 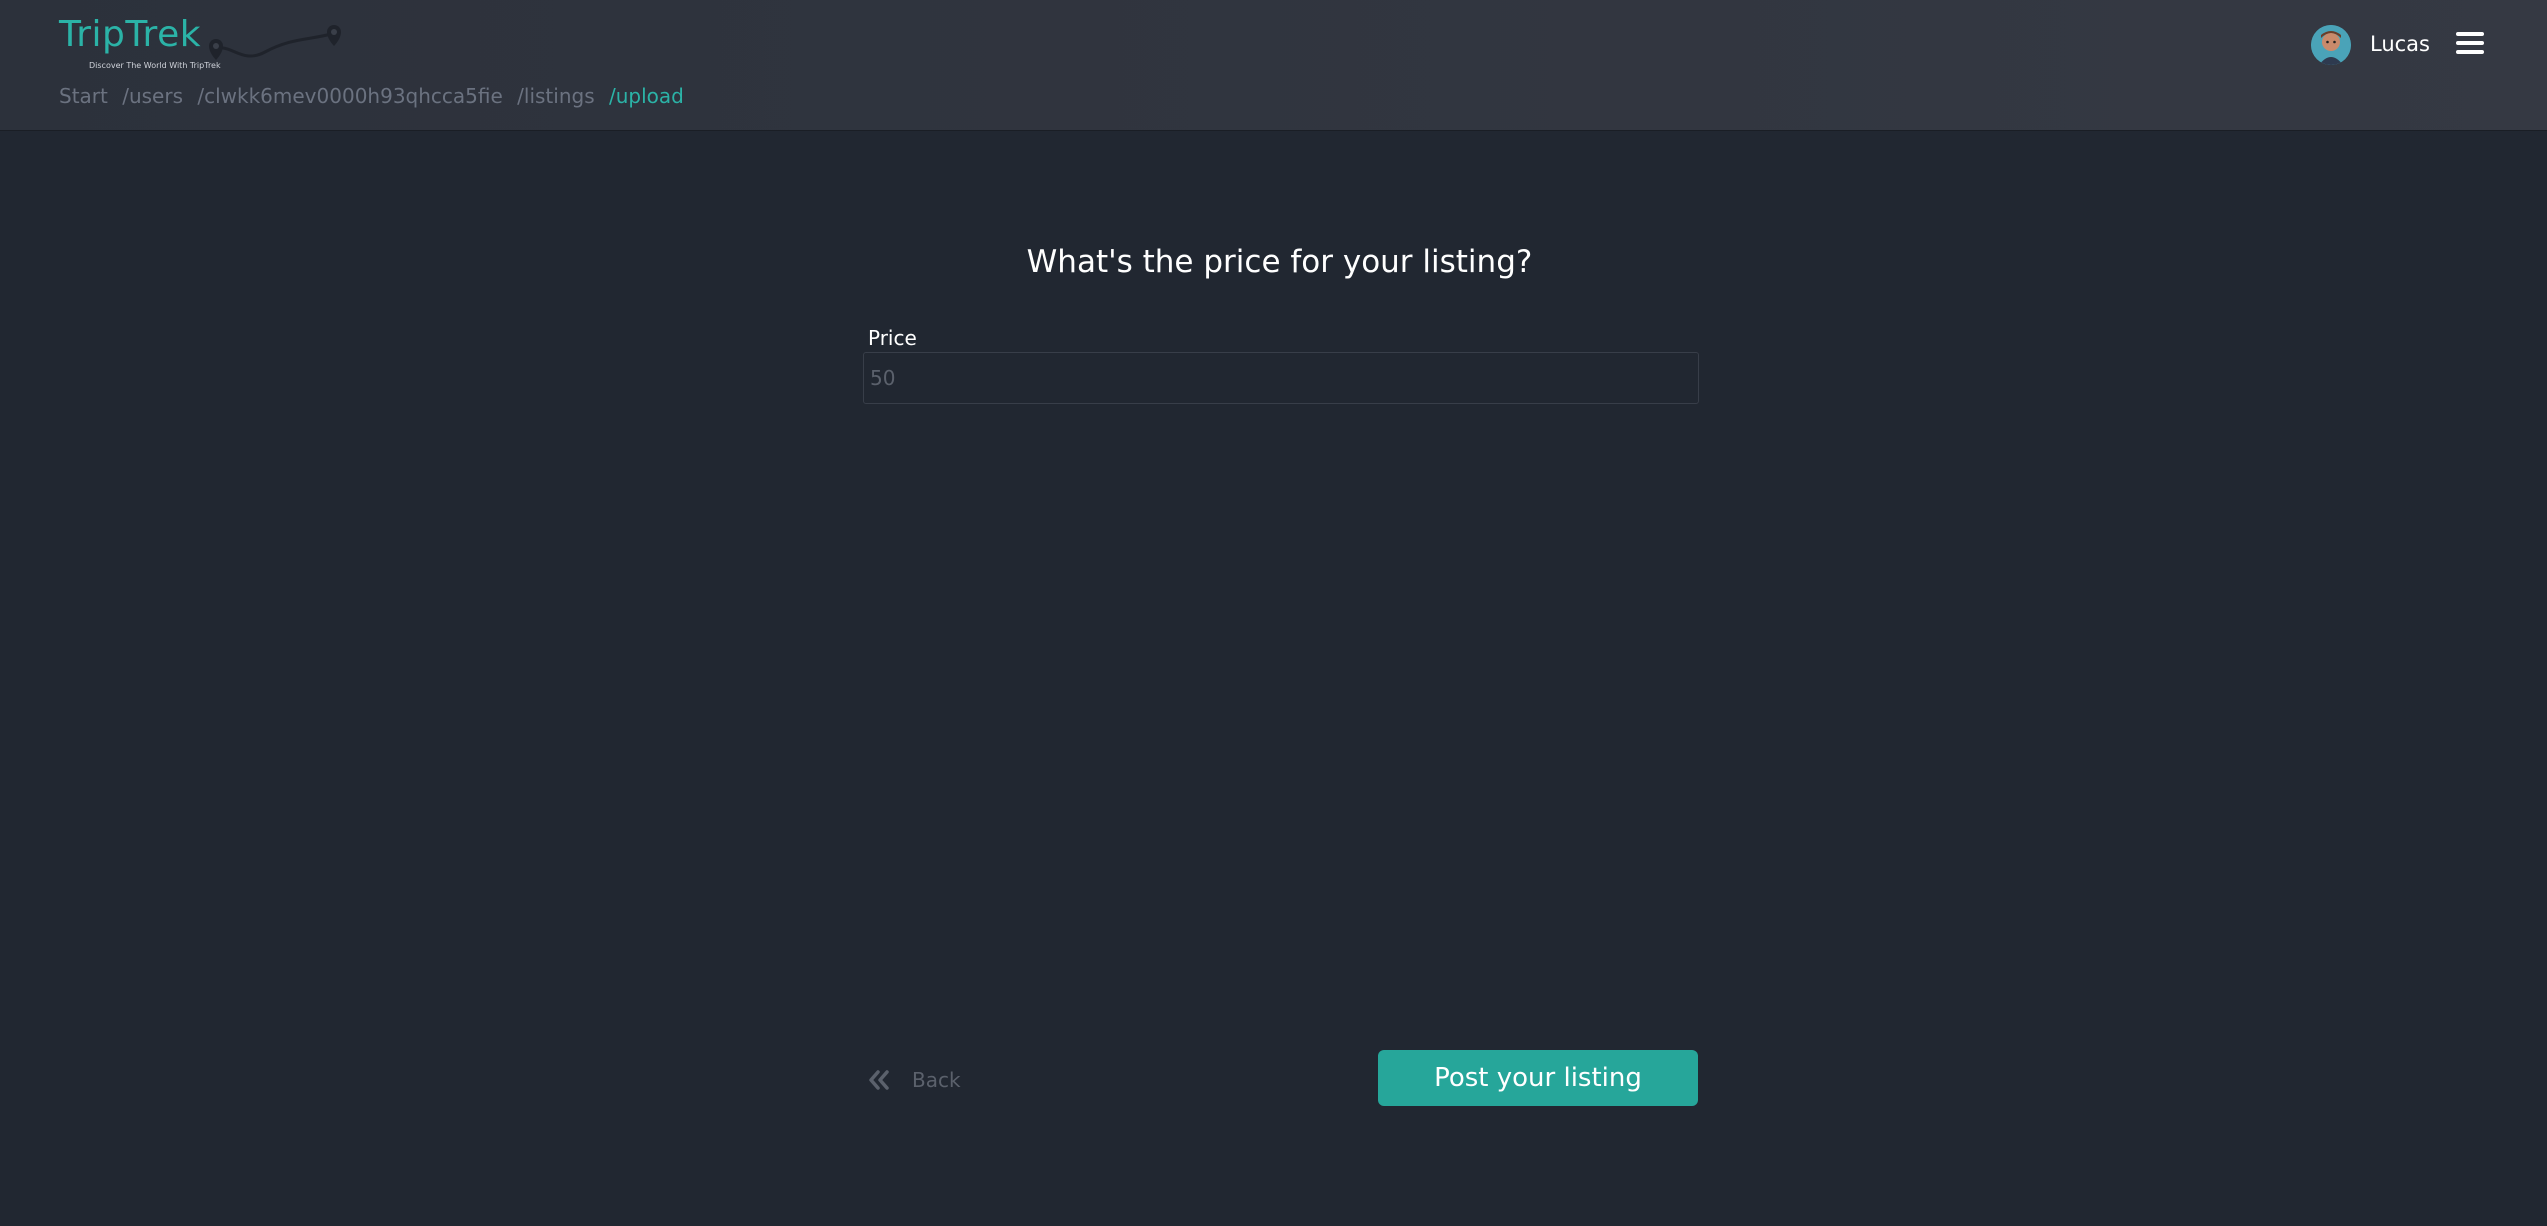 I want to click on post-listing-button: Post your listing, so click(x=1538, y=1078).